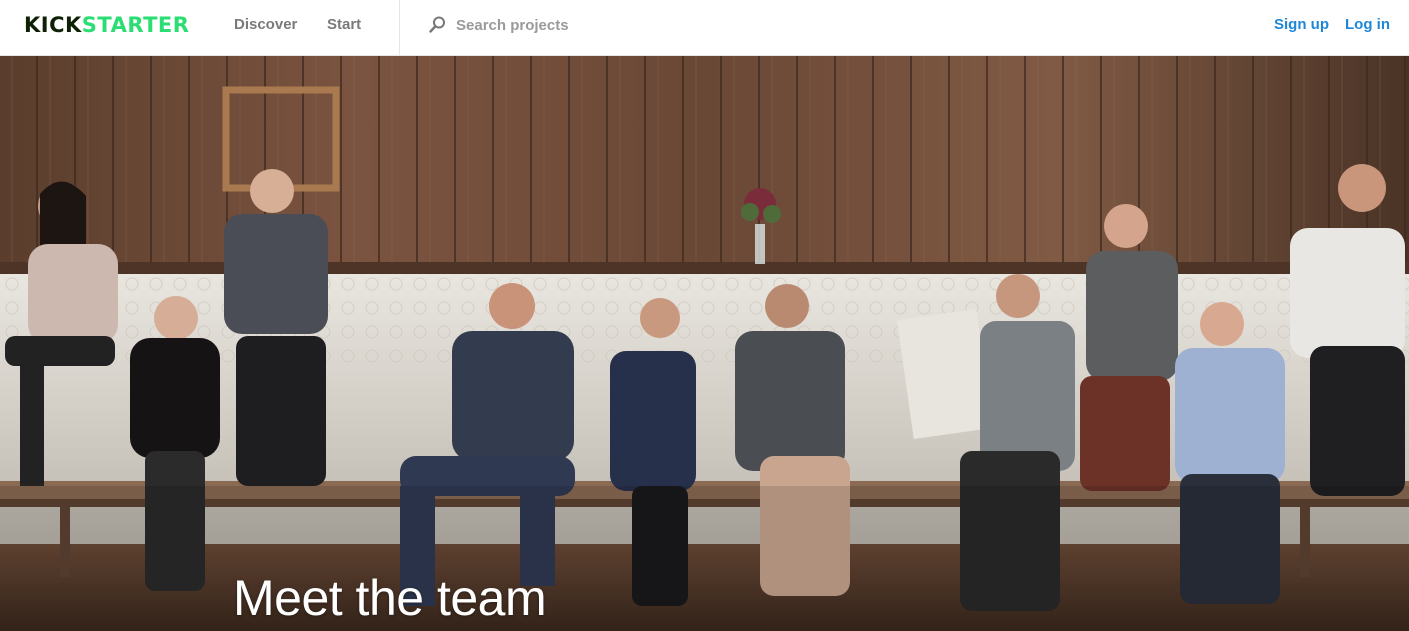 The height and width of the screenshot is (631, 1409). I want to click on search-input, so click(606, 25).